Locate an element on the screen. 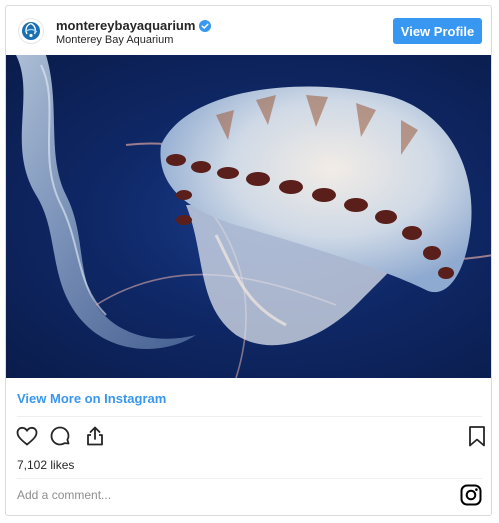  likes-count: 7,102 likes is located at coordinates (45, 465).